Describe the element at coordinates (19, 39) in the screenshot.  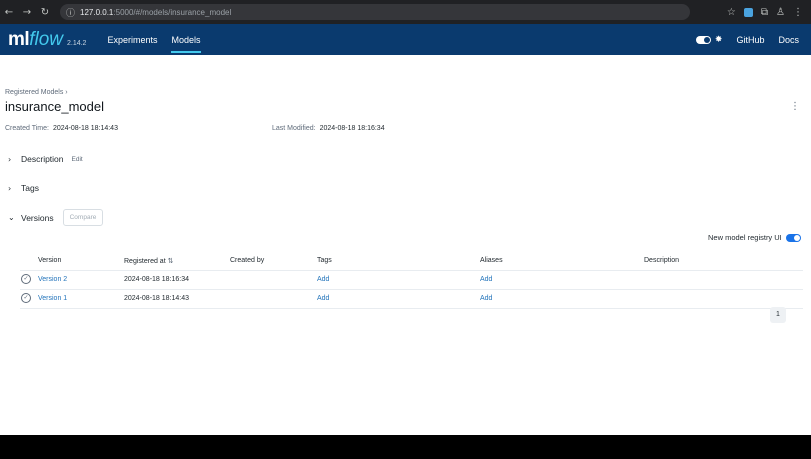
I see `logo-ml-text: ml` at that location.